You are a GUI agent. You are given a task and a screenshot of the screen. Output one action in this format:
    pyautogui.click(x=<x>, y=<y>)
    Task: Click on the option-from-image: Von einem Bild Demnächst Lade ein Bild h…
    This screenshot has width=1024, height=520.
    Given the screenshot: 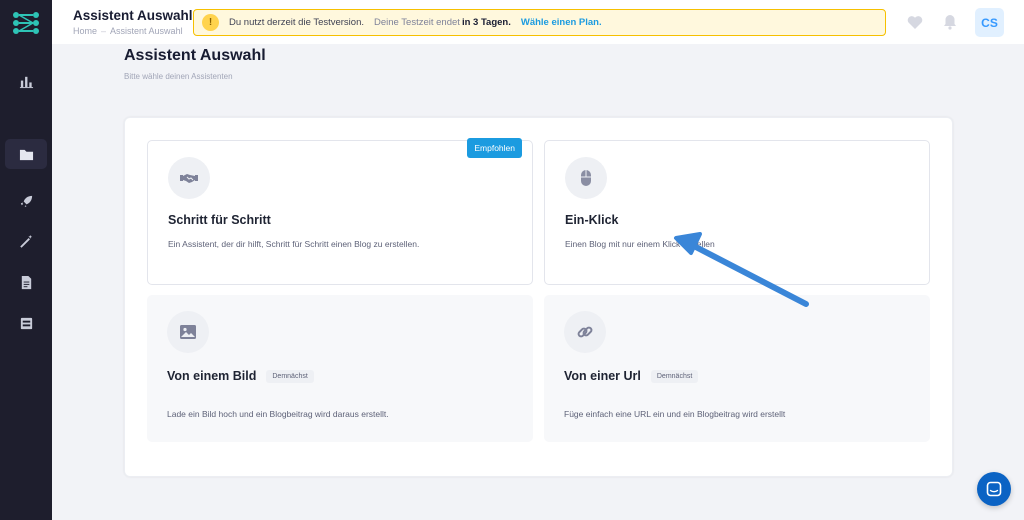 What is the action you would take?
    pyautogui.click(x=340, y=368)
    